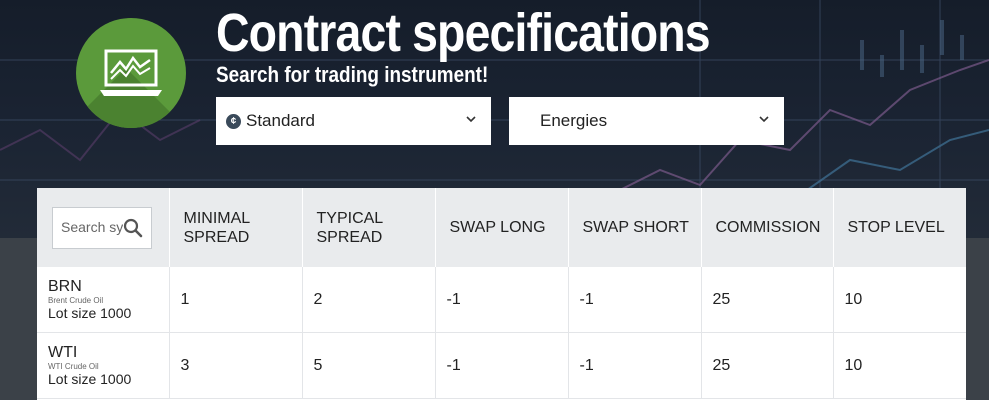  I want to click on column-header-commission: COMMISSION, so click(767, 227).